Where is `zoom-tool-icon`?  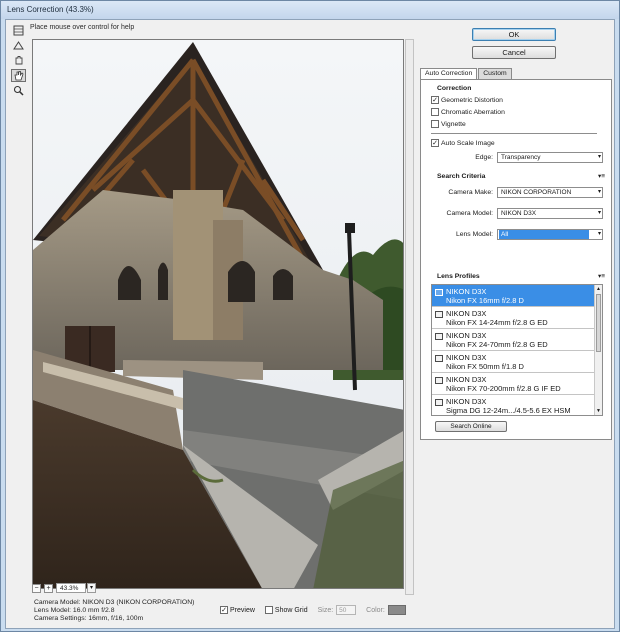 zoom-tool-icon is located at coordinates (18, 90).